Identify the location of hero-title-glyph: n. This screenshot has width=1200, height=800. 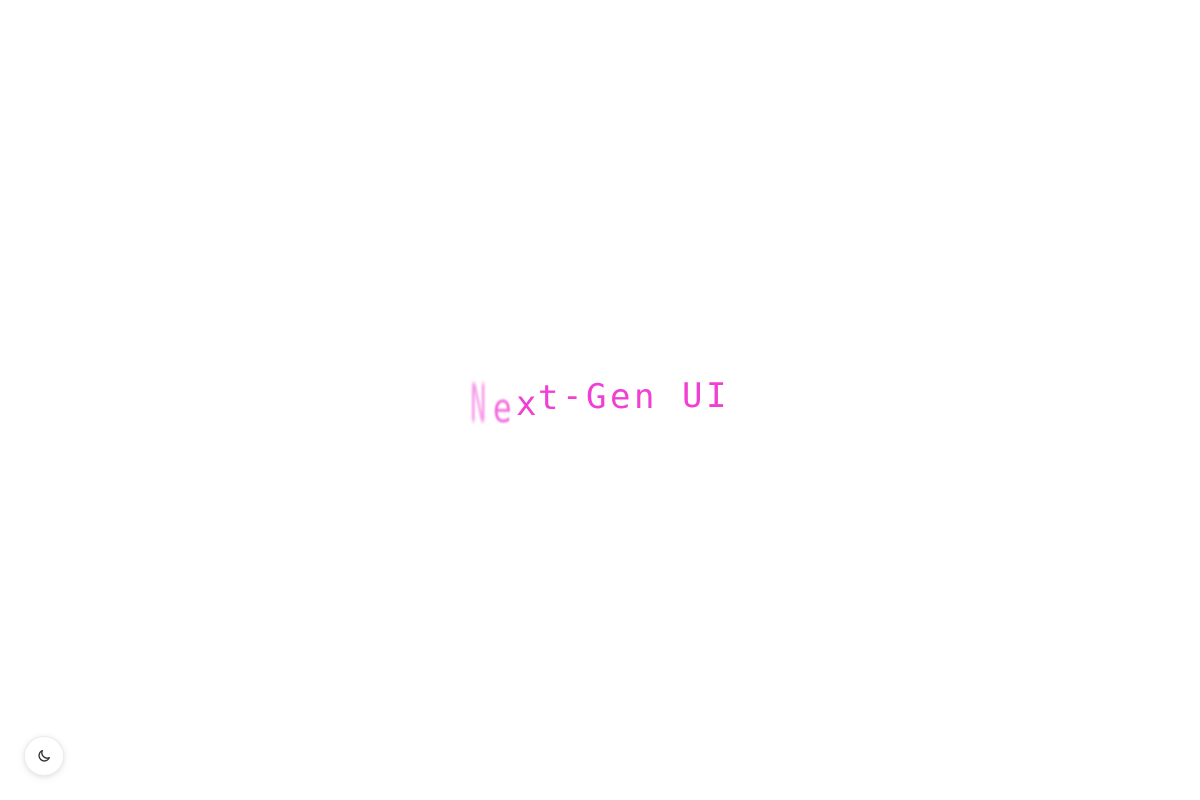
(644, 397).